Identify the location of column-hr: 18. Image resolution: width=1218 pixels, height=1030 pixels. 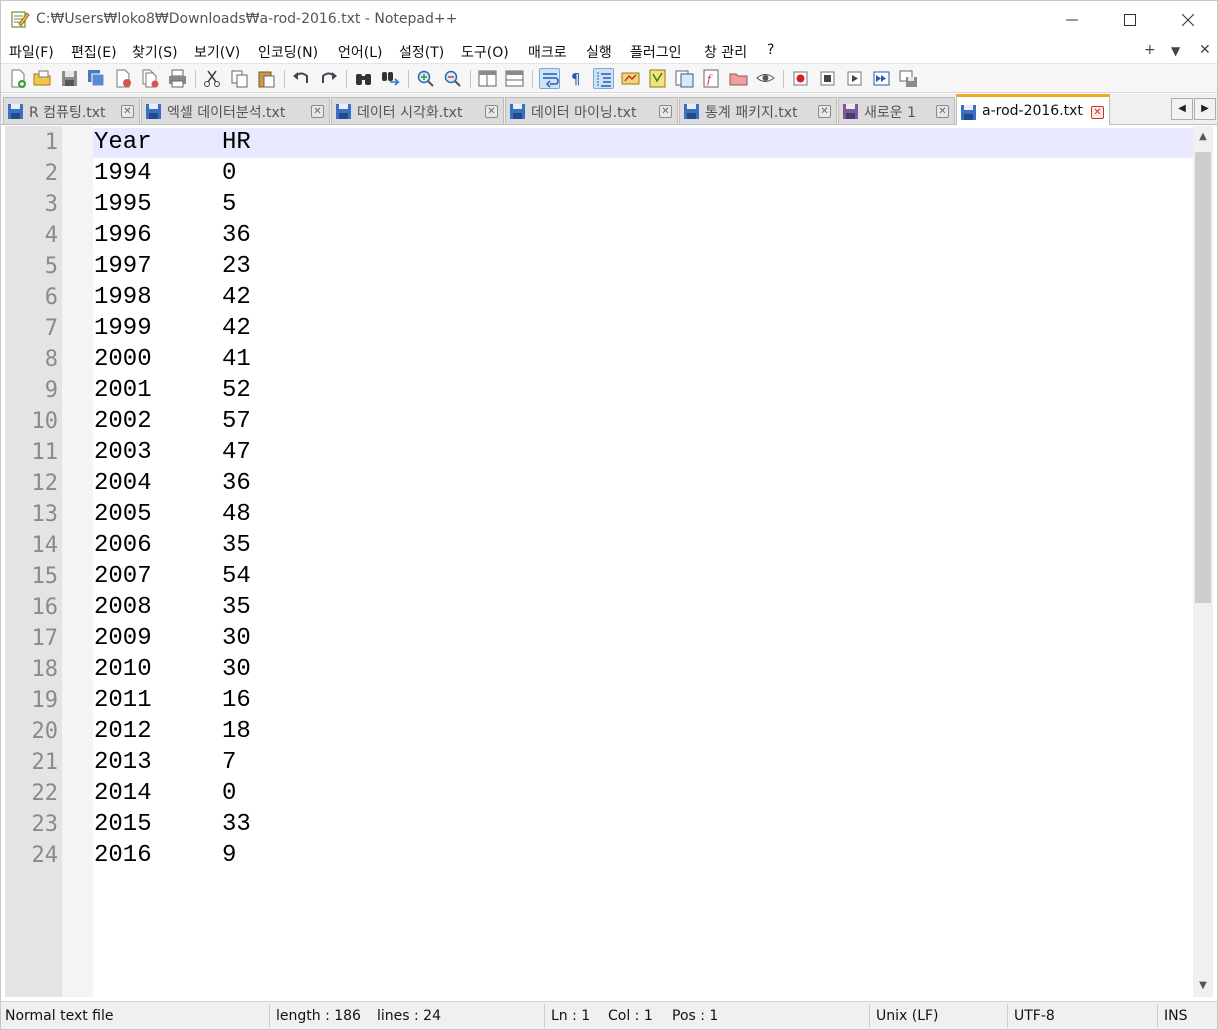
(236, 731).